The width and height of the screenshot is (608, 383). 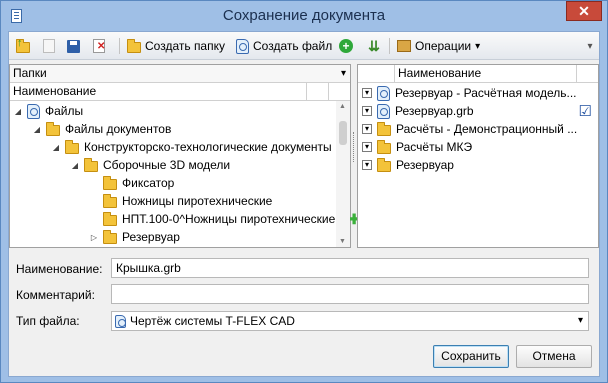 I want to click on edit-icon, so click(x=49, y=46).